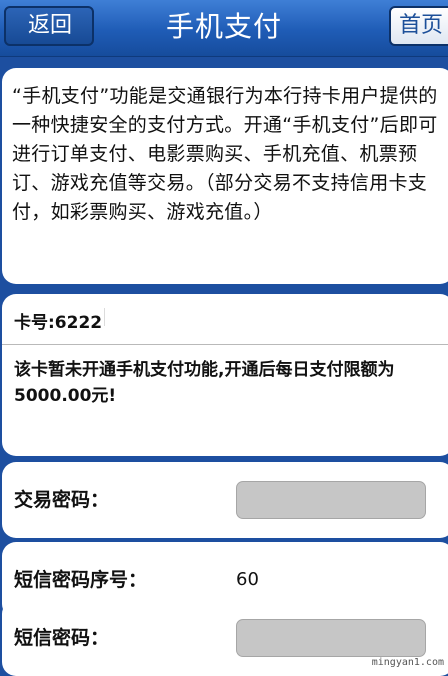 This screenshot has width=448, height=676. What do you see at coordinates (421, 25) in the screenshot?
I see `home-button-label: 首页` at bounding box center [421, 25].